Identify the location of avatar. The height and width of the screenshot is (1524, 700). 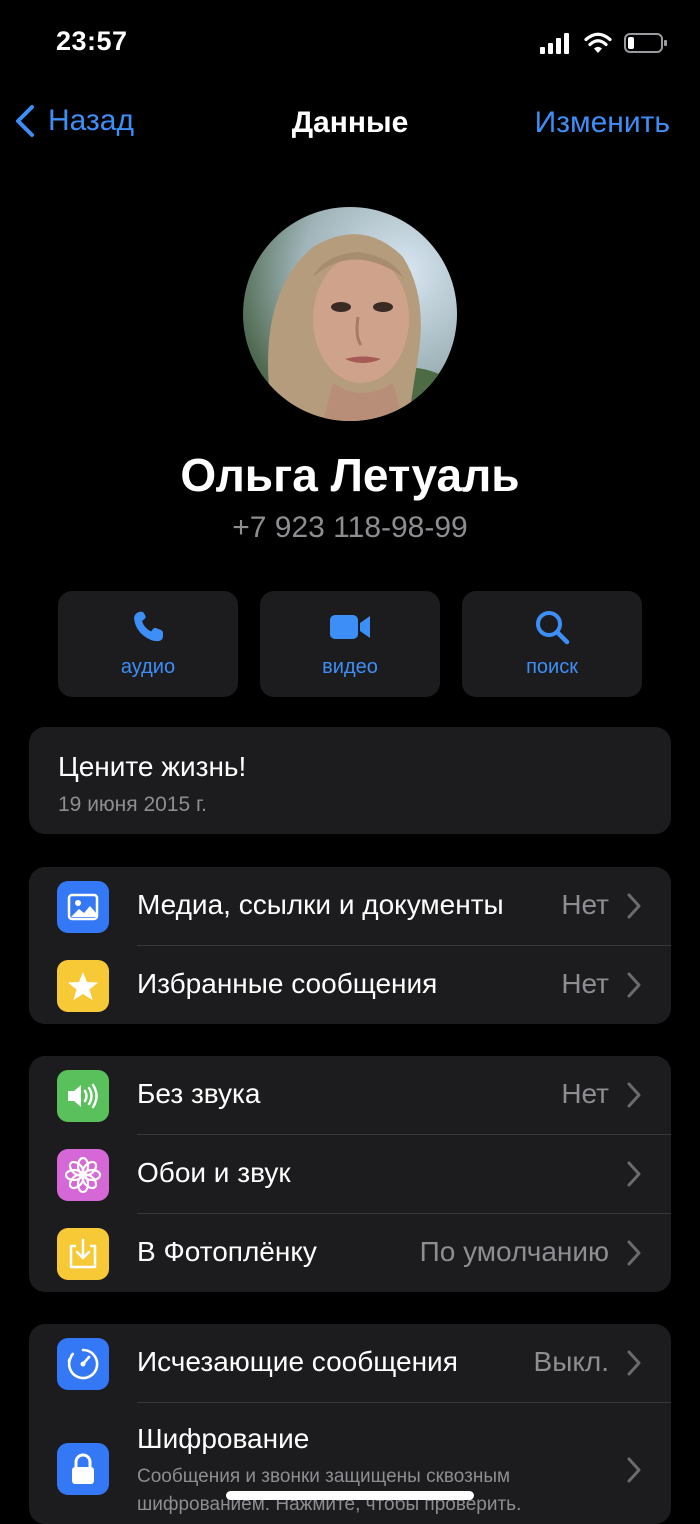
(350, 314).